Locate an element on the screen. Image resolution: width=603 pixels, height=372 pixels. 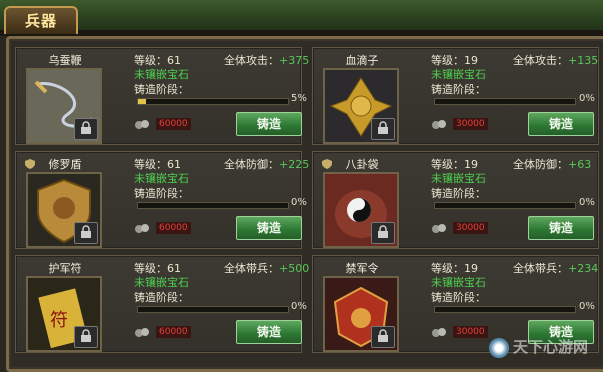
stat-row: 全体攻击：+135 is located at coordinates (556, 60).